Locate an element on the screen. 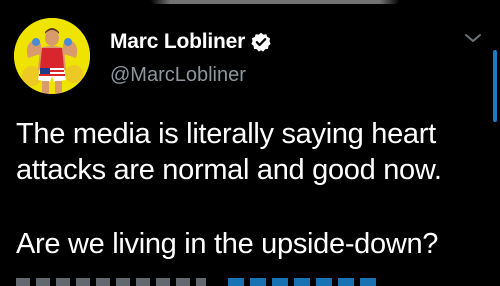 Image resolution: width=500 pixels, height=286 pixels. author-name-row: Marc Lobliner is located at coordinates (190, 42).